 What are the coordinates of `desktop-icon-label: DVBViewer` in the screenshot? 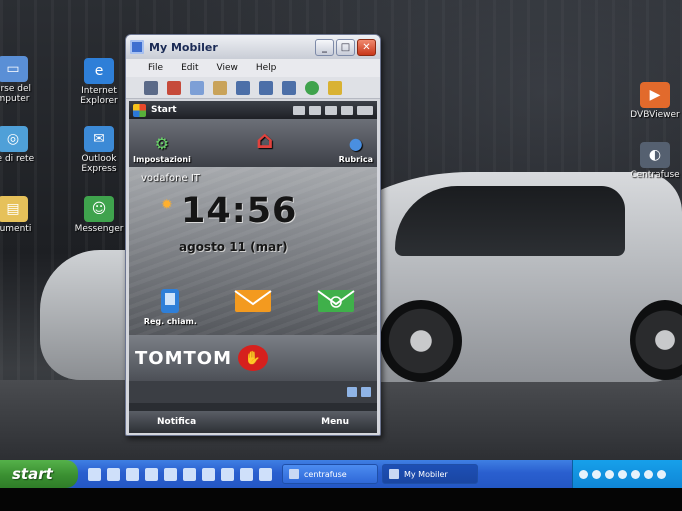 It's located at (655, 115).